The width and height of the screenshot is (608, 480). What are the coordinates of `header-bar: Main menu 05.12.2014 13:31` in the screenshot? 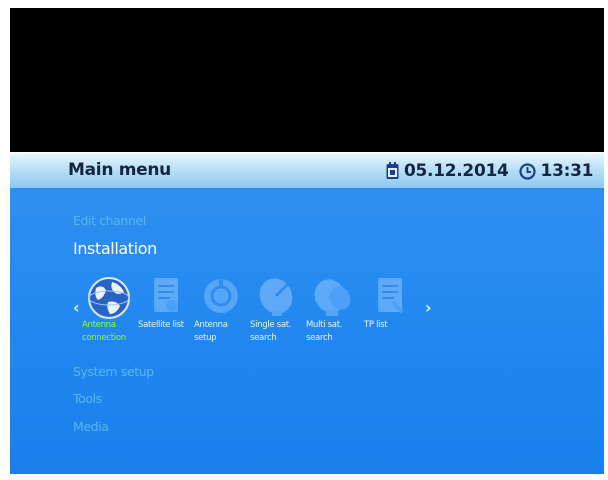 It's located at (307, 170).